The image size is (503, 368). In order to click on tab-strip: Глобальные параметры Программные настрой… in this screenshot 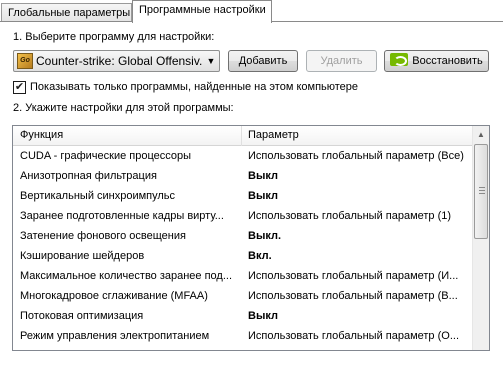, I will do `click(251, 11)`.